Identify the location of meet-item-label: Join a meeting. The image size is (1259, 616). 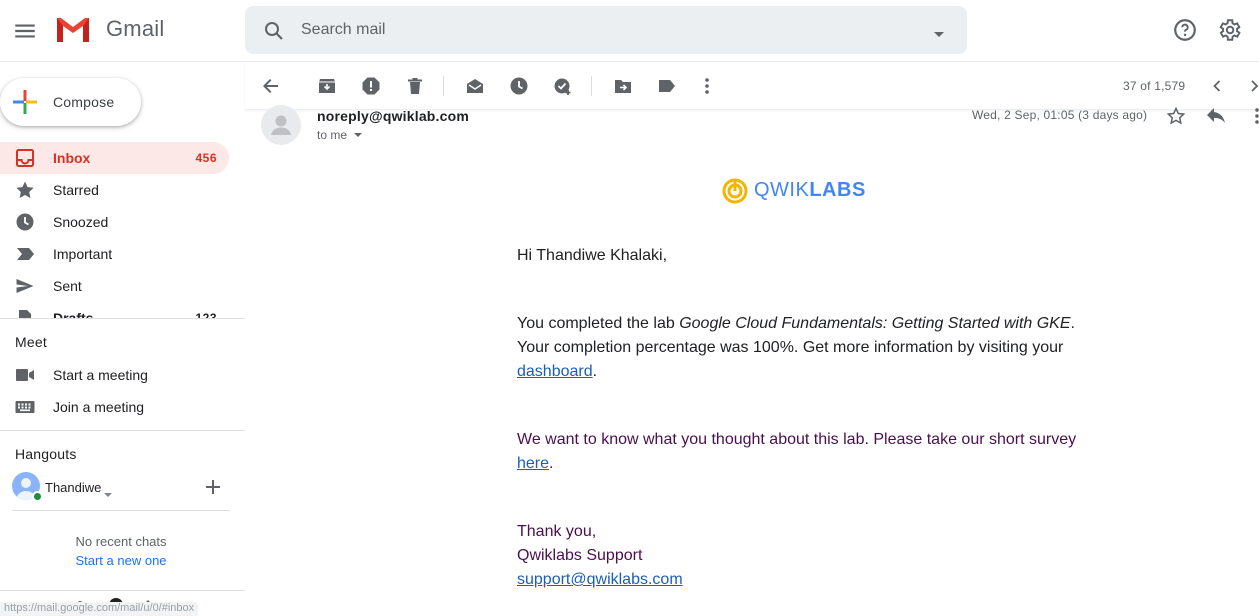
(99, 407).